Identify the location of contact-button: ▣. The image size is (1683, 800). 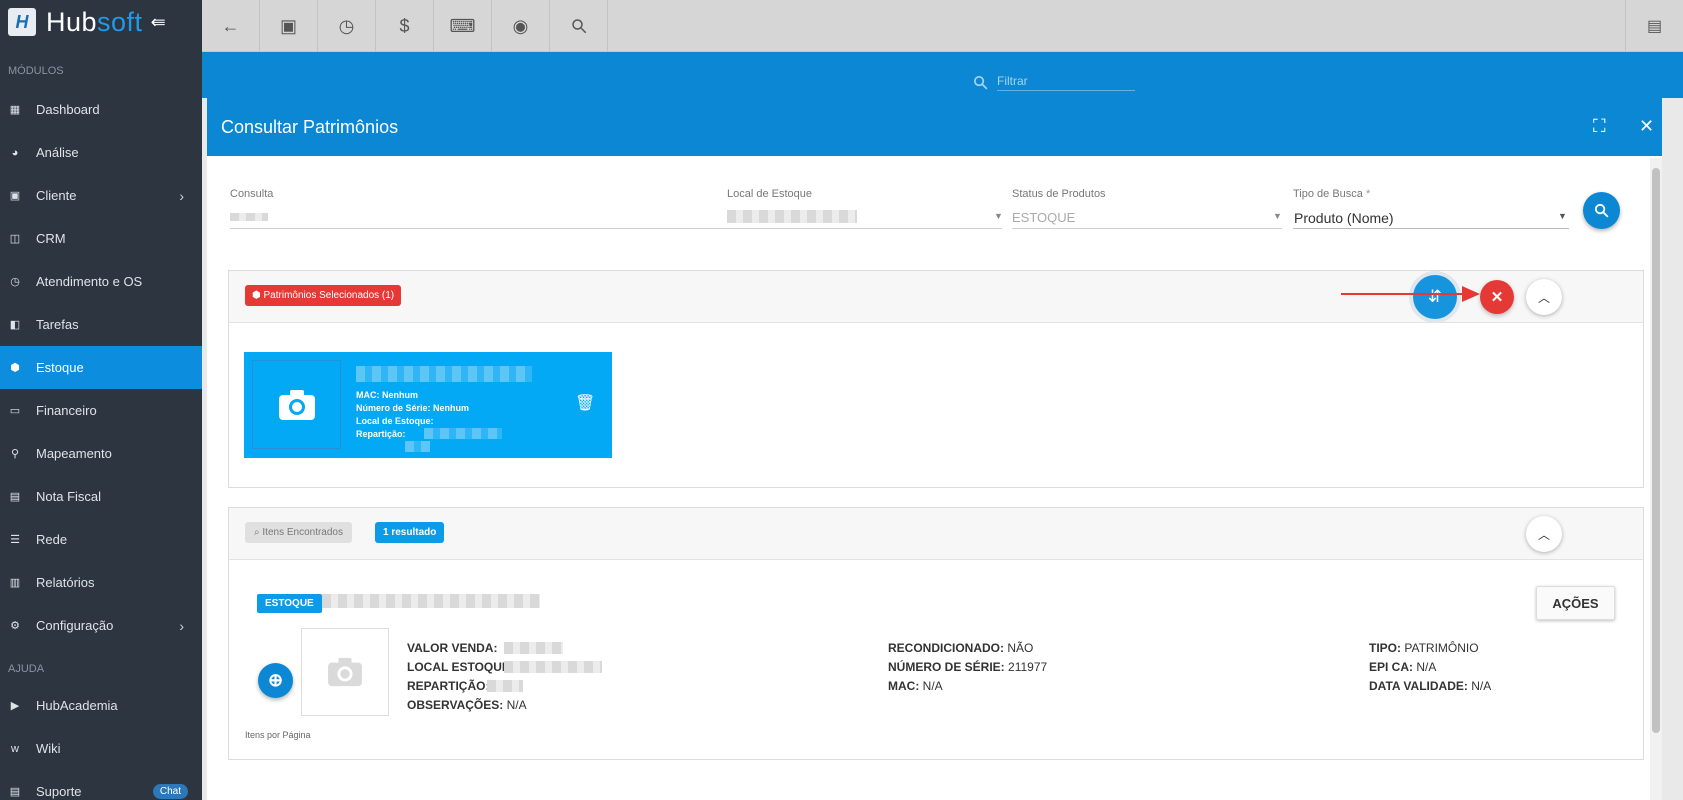
(289, 26).